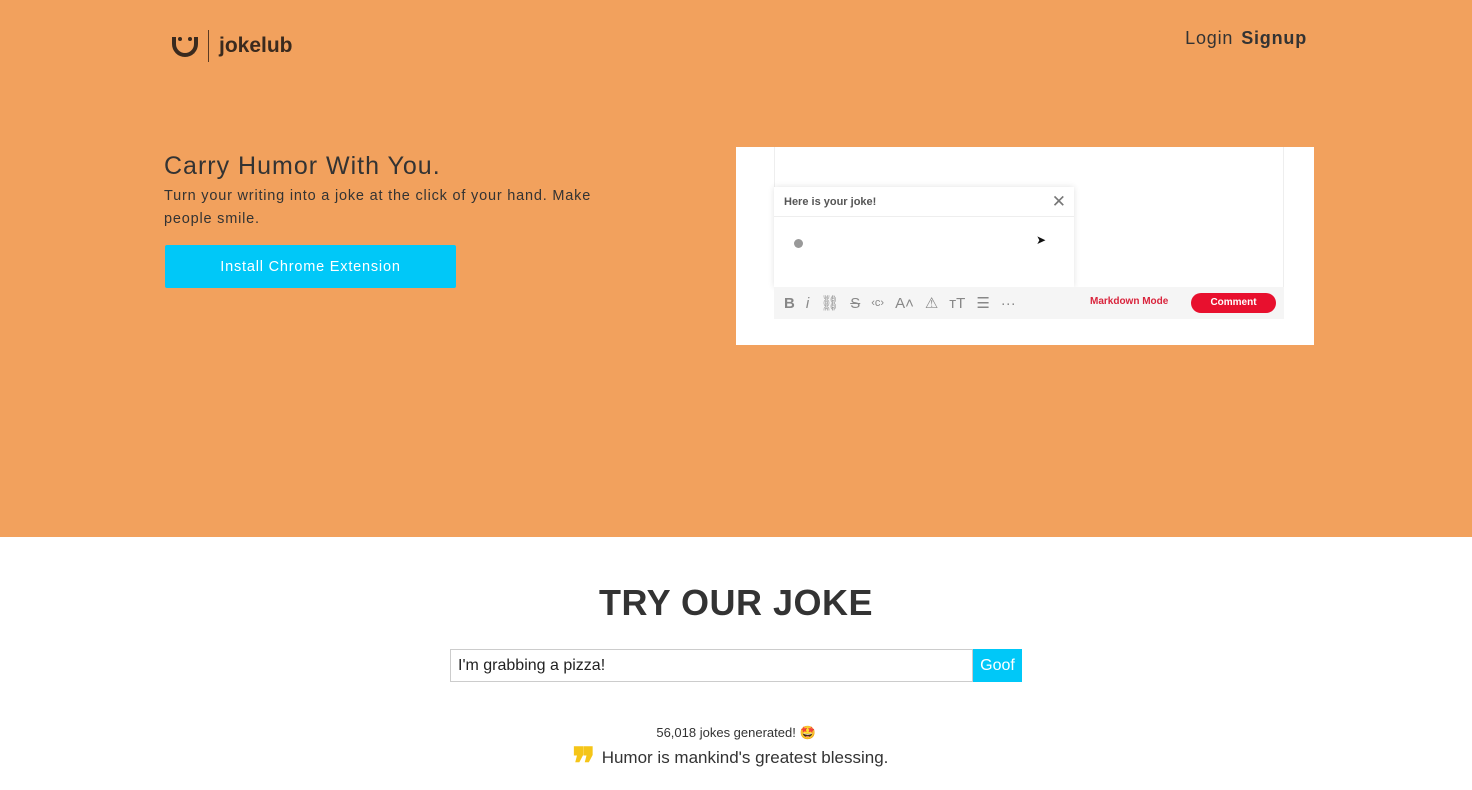 Image resolution: width=1472 pixels, height=790 pixels. Describe the element at coordinates (736, 602) in the screenshot. I see `try-title: TRY OUR JOKE` at that location.